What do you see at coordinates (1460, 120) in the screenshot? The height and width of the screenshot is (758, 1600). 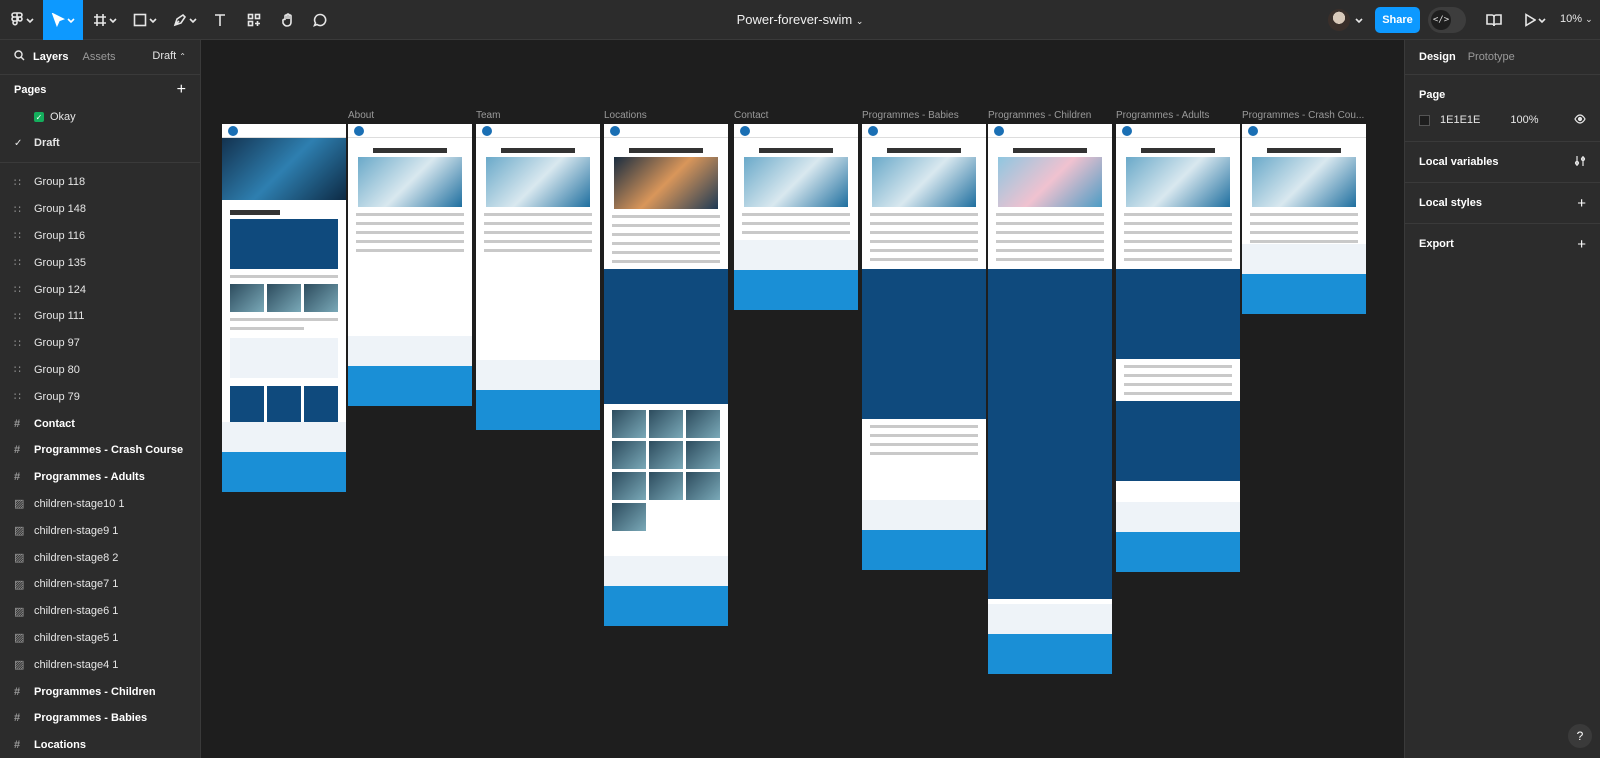 I see `page-color-value: 1E1E1E` at bounding box center [1460, 120].